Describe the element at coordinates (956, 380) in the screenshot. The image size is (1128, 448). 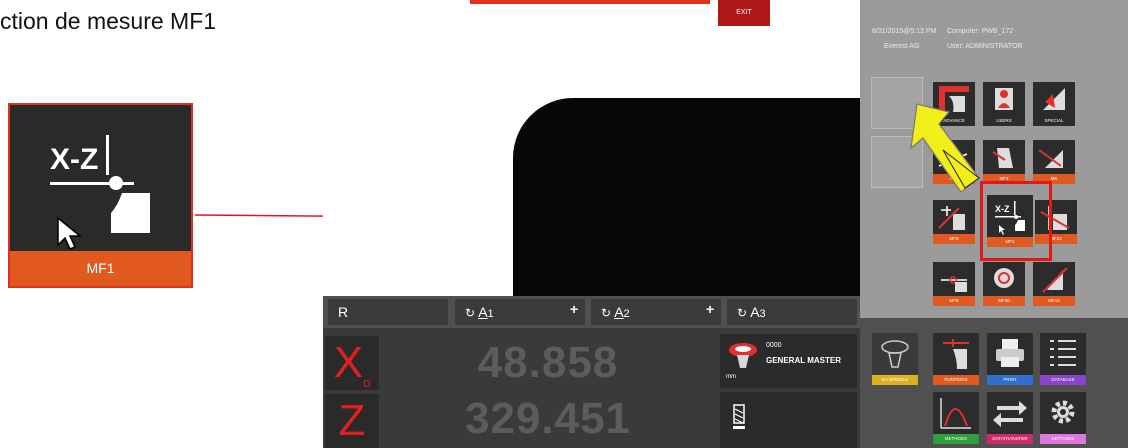
I see `functions-label: FUNTIONS` at that location.